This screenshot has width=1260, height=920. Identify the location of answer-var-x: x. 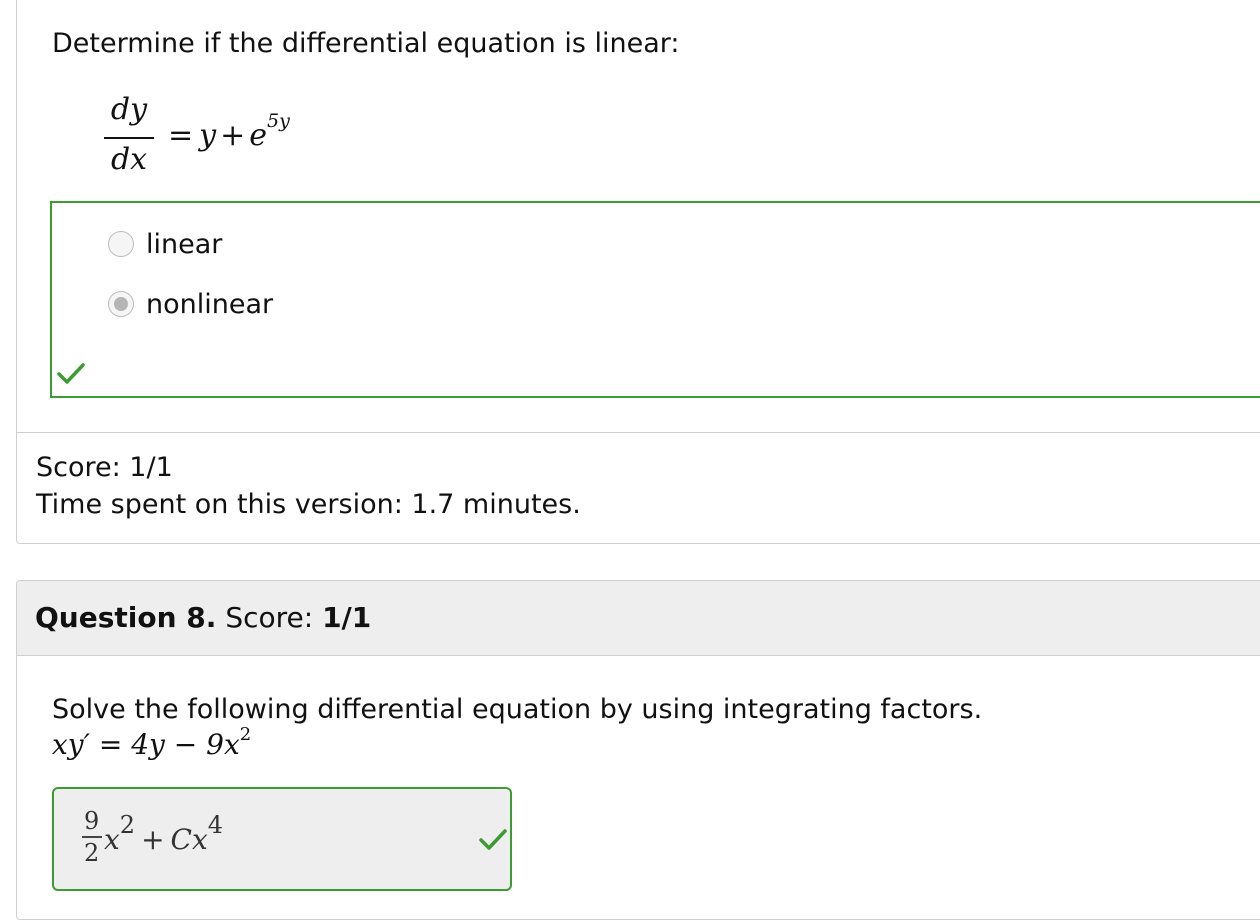
(112, 839).